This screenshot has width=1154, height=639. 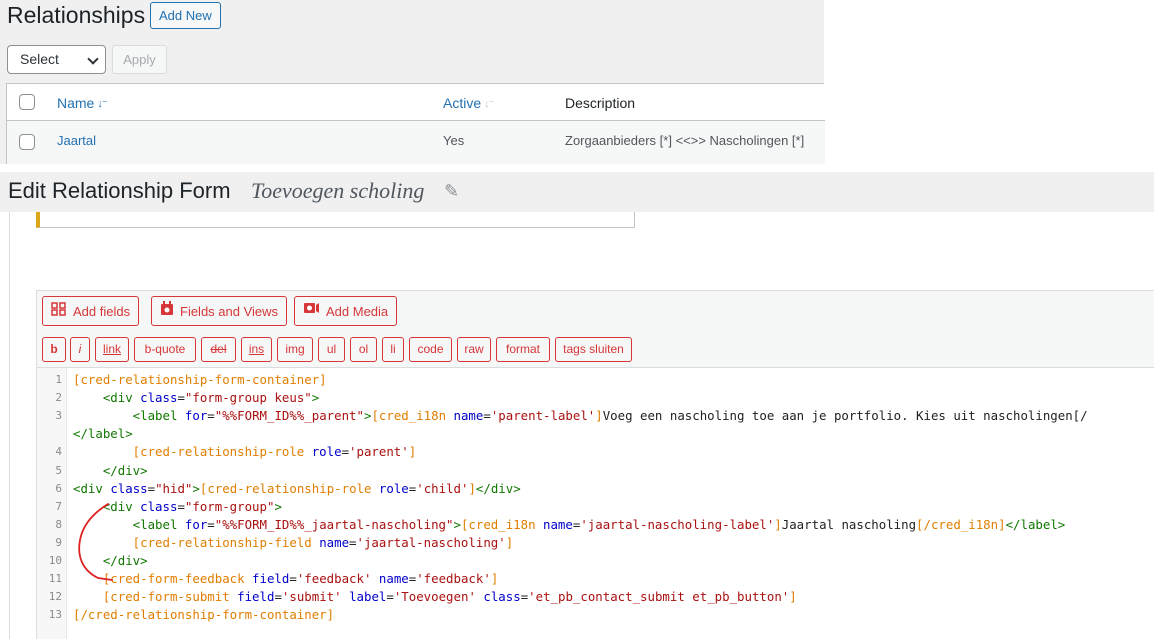 I want to click on code-token: [cred_i18n, so click(x=502, y=524).